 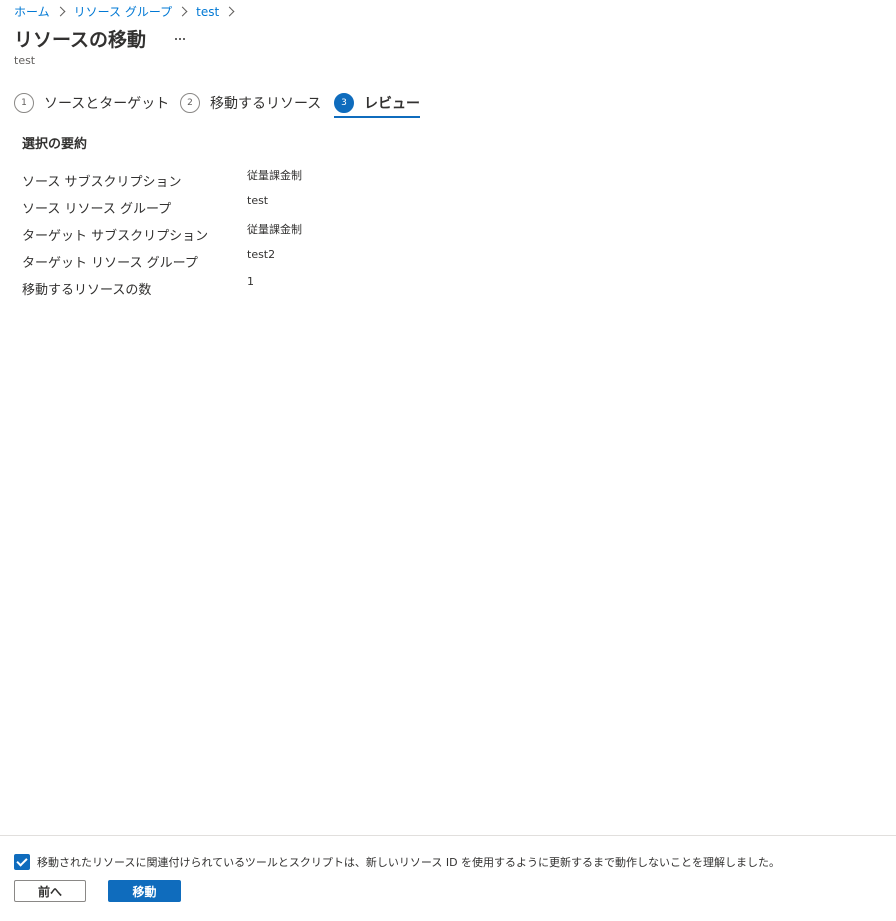 I want to click on page-title: リソースの移動, so click(x=80, y=40).